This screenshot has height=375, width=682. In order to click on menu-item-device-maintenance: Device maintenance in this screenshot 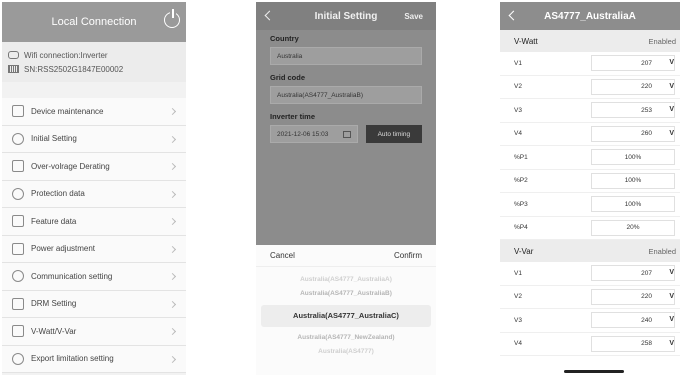, I will do `click(94, 112)`.